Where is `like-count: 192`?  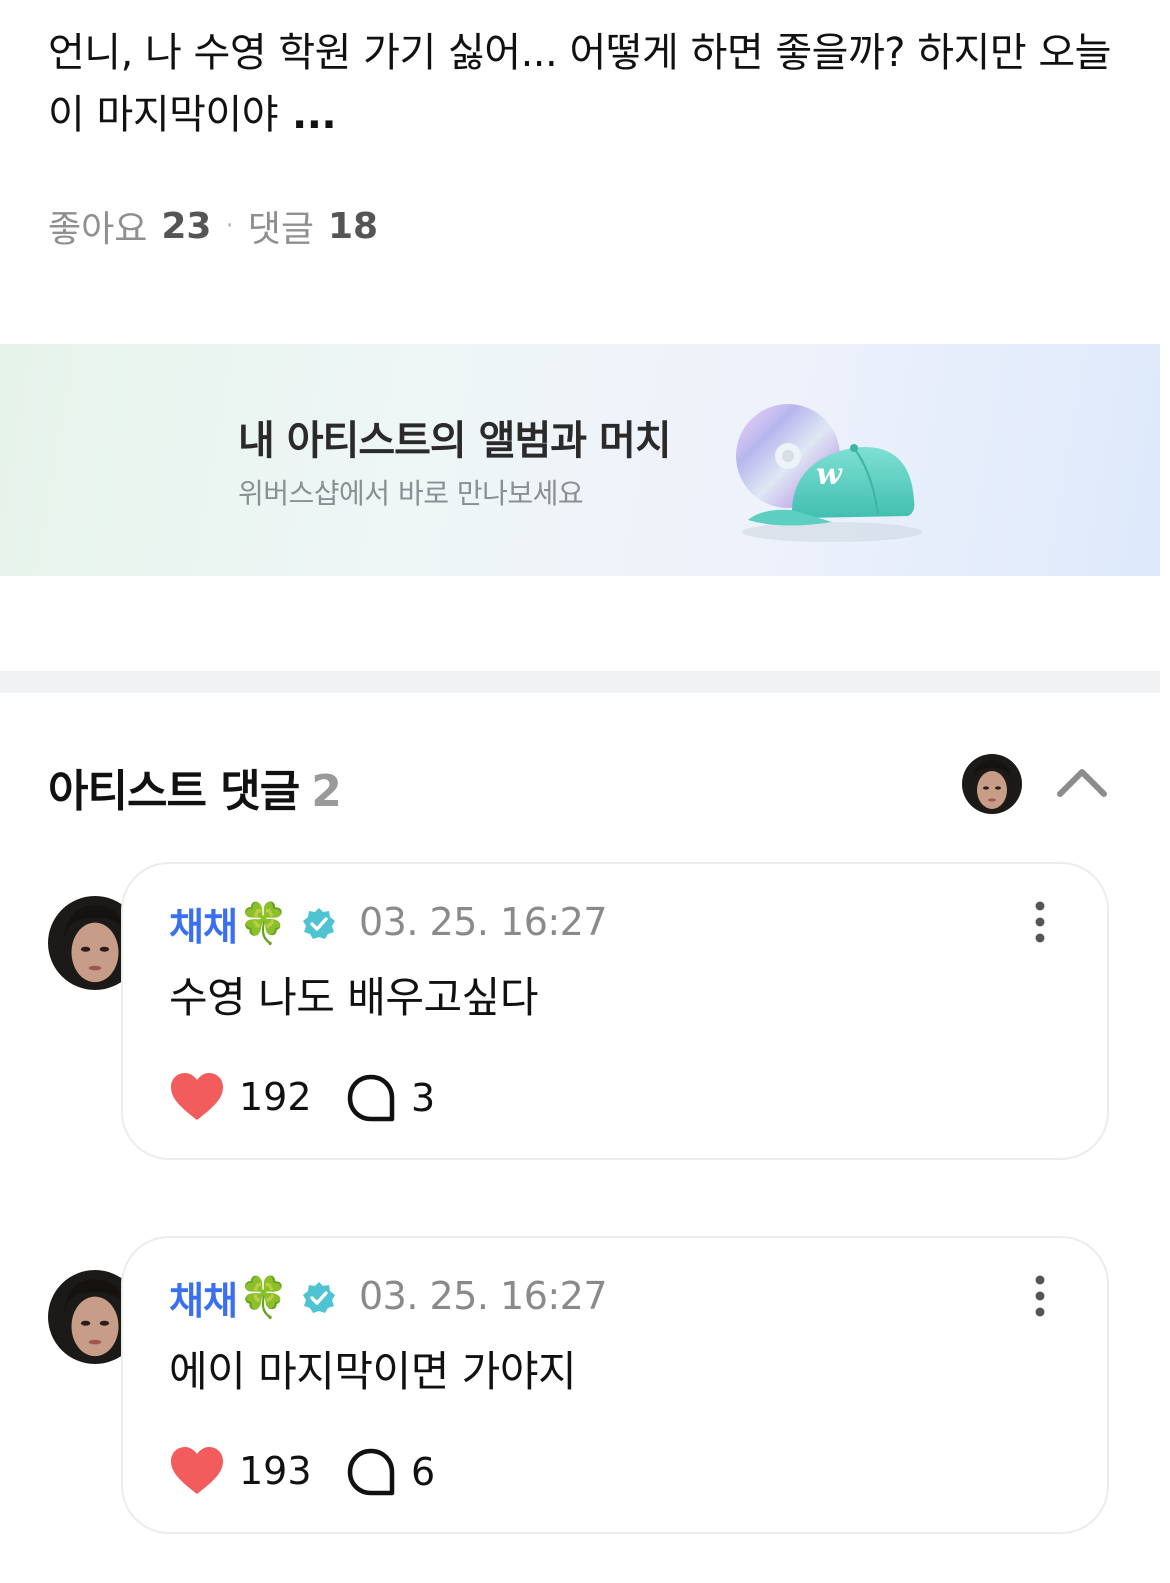 like-count: 192 is located at coordinates (275, 1097).